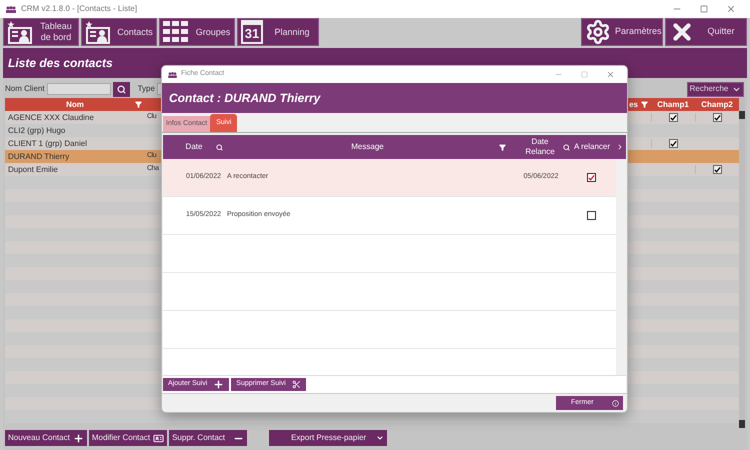 This screenshot has height=450, width=750. Describe the element at coordinates (633, 104) in the screenshot. I see `column-header: es` at that location.